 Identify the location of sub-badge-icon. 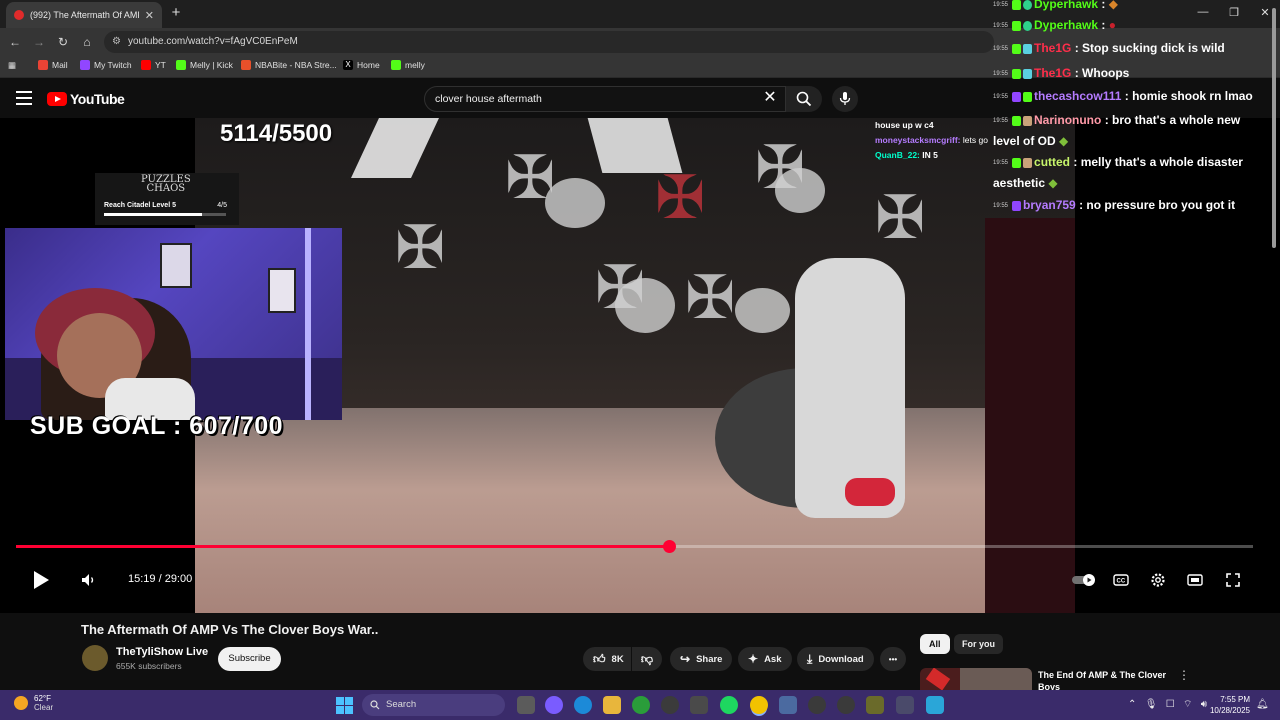
(1028, 162).